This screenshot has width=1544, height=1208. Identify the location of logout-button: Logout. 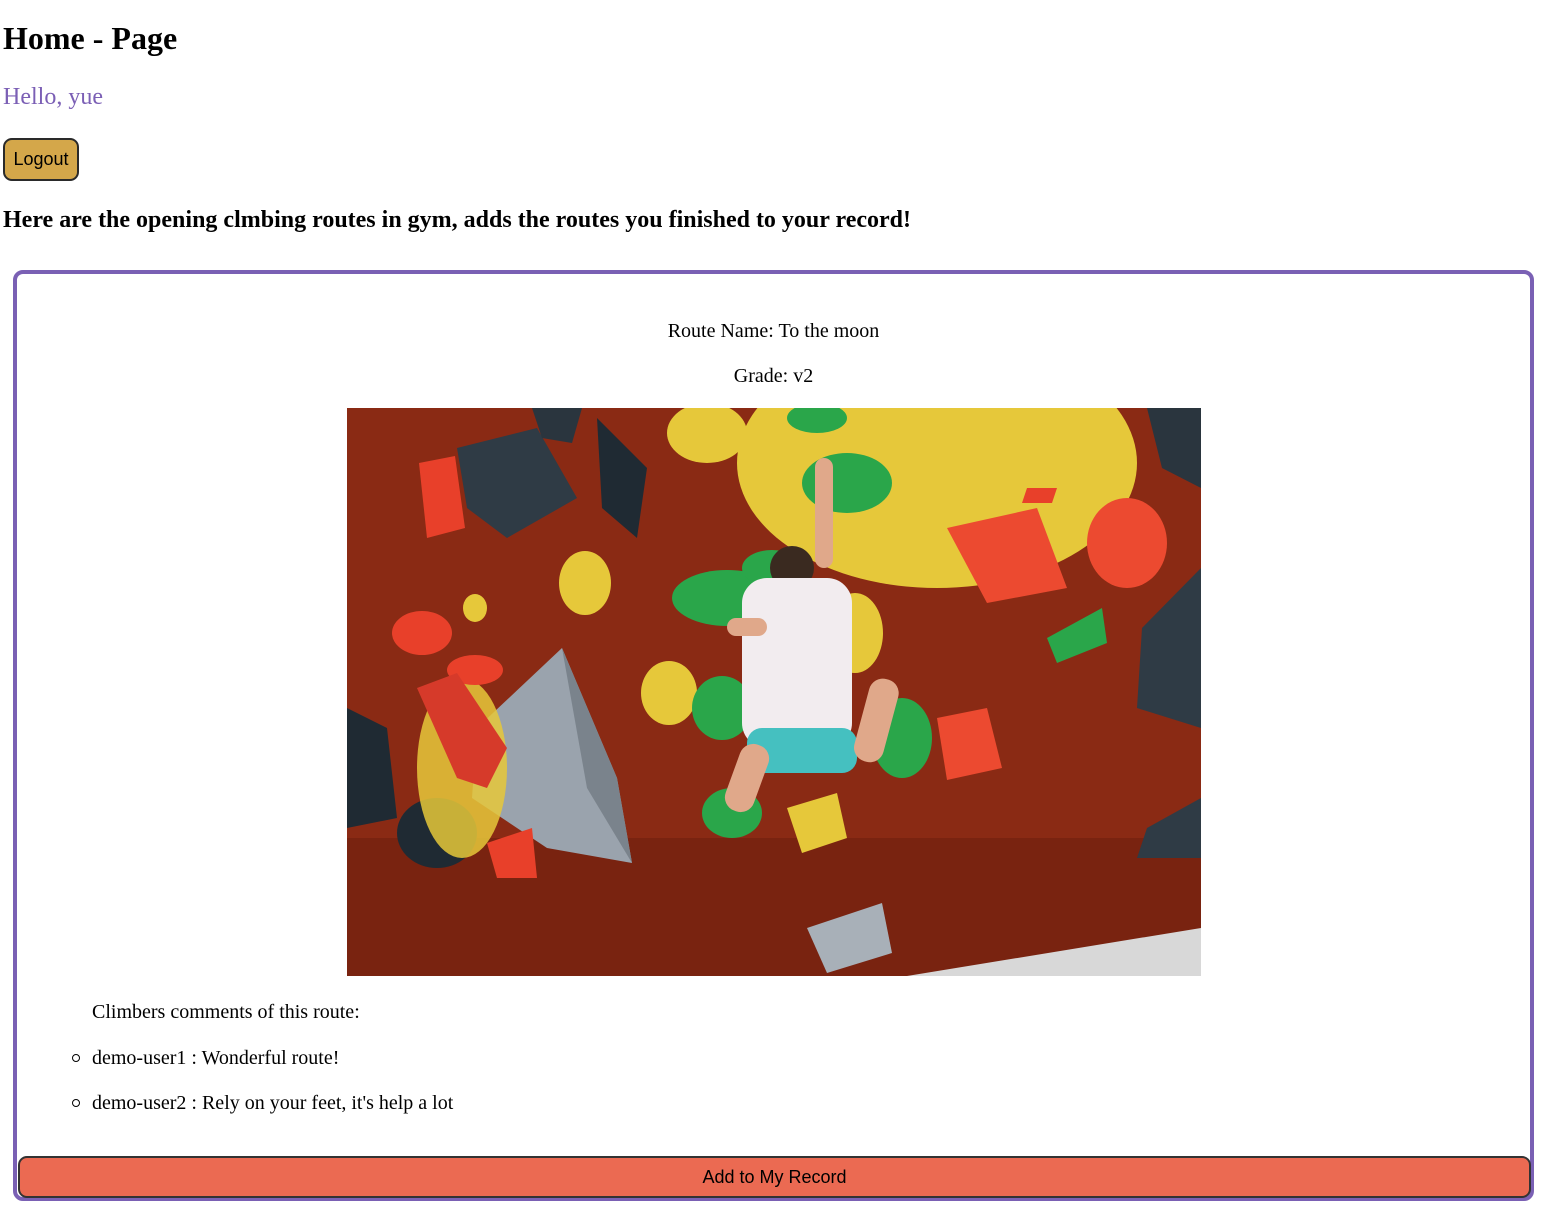
(41, 159).